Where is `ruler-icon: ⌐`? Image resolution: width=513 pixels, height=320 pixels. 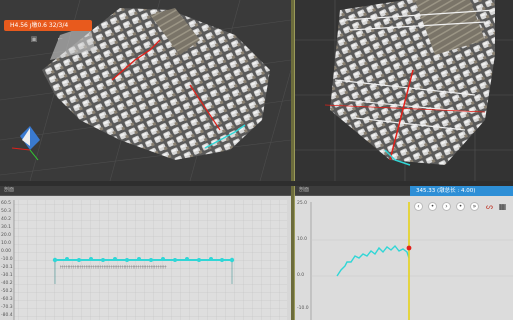 ruler-icon: ⌐ is located at coordinates (60, 39).